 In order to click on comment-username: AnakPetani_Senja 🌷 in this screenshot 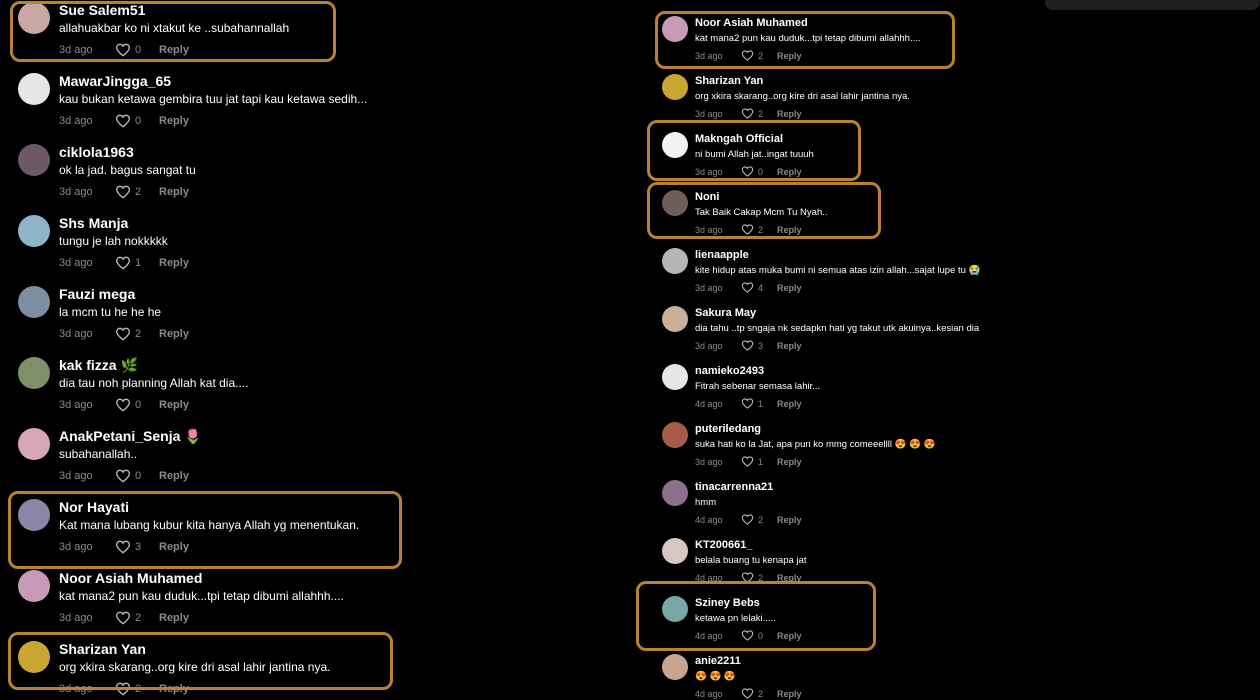, I will do `click(130, 436)`.